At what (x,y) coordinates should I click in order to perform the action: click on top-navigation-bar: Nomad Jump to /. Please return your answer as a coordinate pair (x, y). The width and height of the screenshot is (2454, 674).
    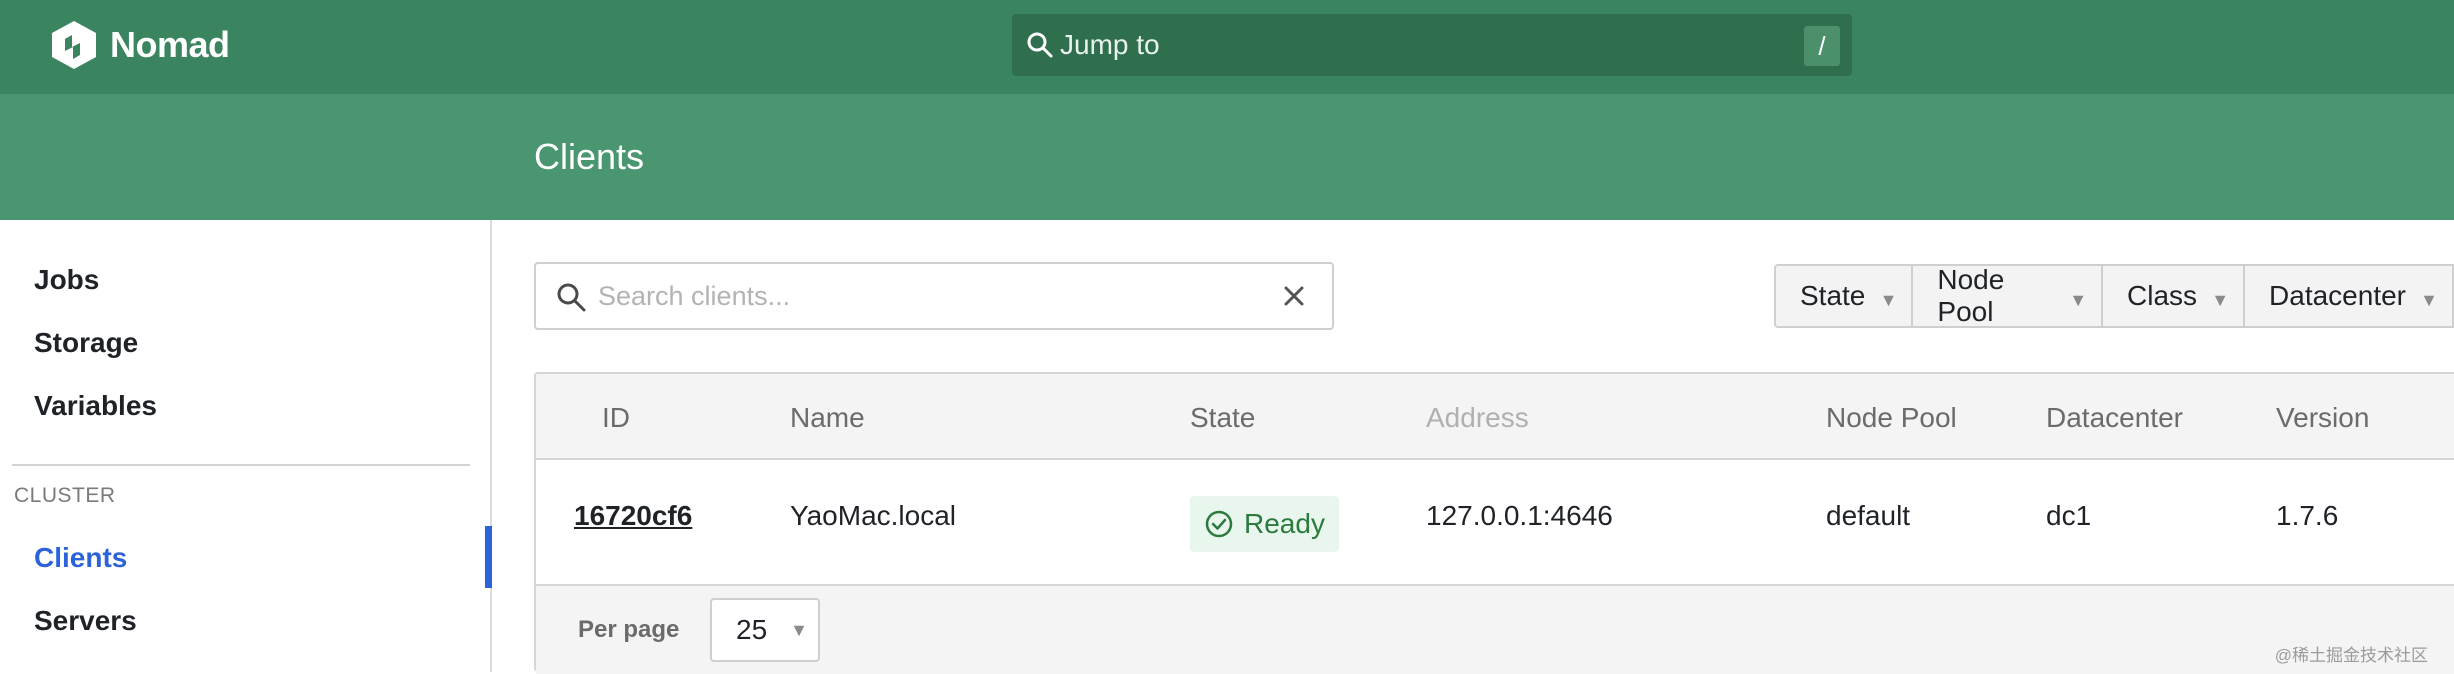
    Looking at the image, I should click on (1227, 47).